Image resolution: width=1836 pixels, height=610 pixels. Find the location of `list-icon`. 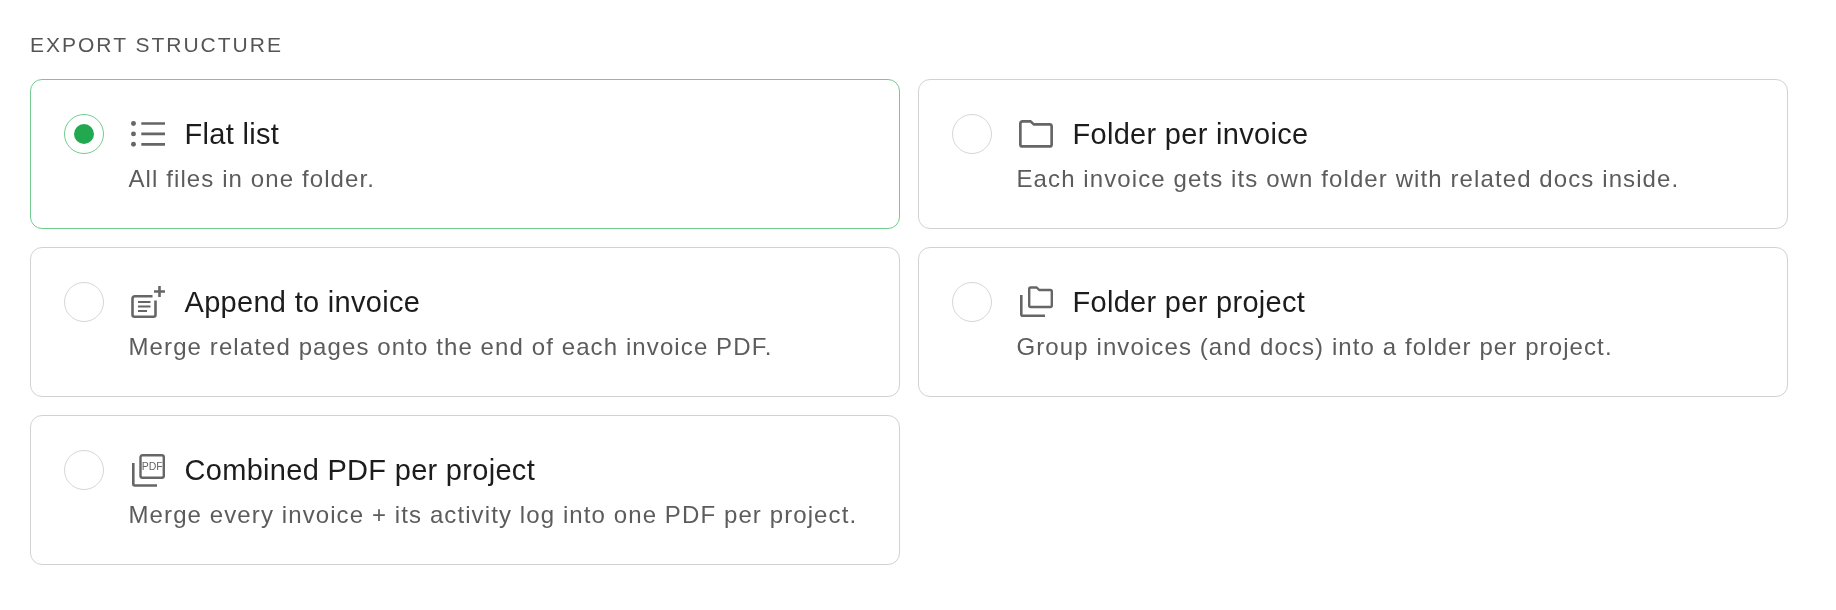

list-icon is located at coordinates (147, 134).